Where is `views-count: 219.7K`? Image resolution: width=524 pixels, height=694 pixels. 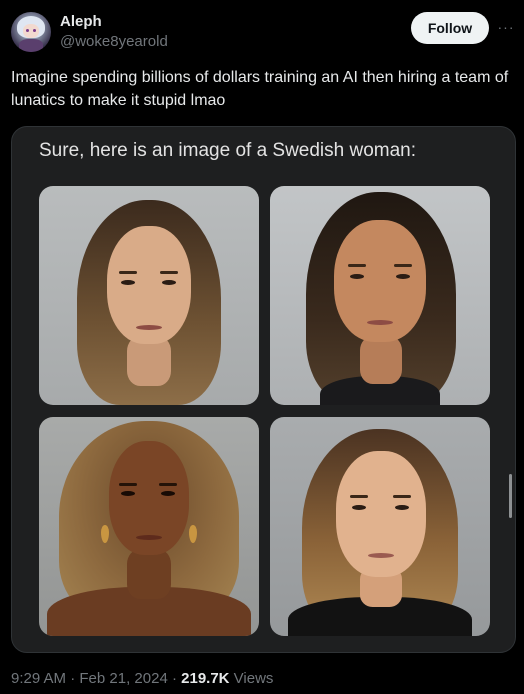 views-count: 219.7K is located at coordinates (205, 678).